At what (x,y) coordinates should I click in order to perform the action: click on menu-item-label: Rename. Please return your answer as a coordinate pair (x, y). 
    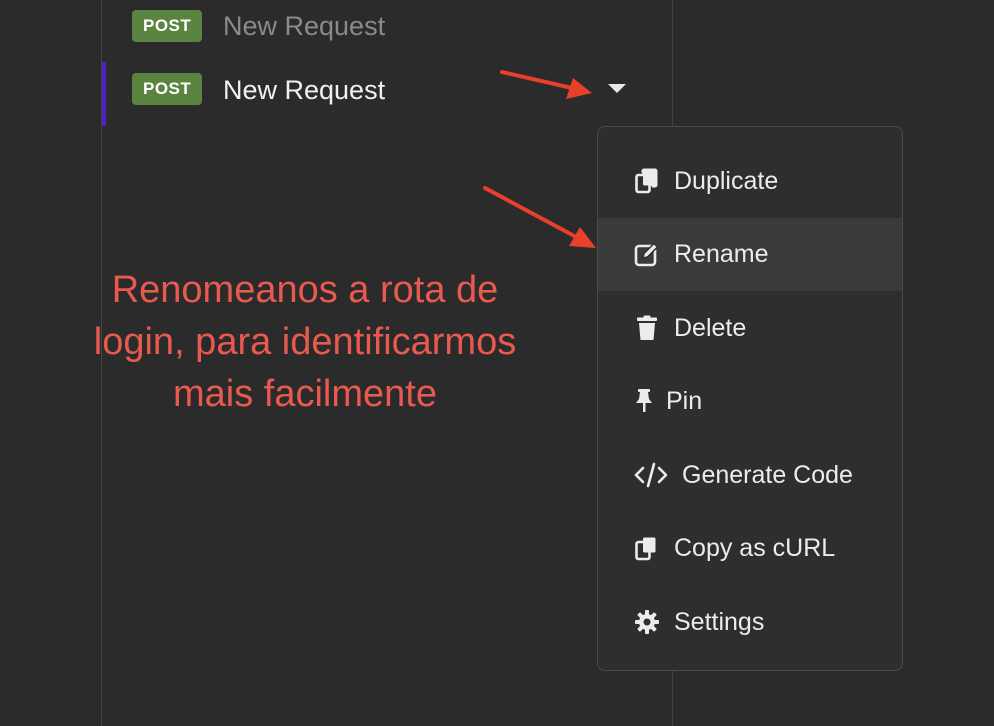
    Looking at the image, I should click on (721, 254).